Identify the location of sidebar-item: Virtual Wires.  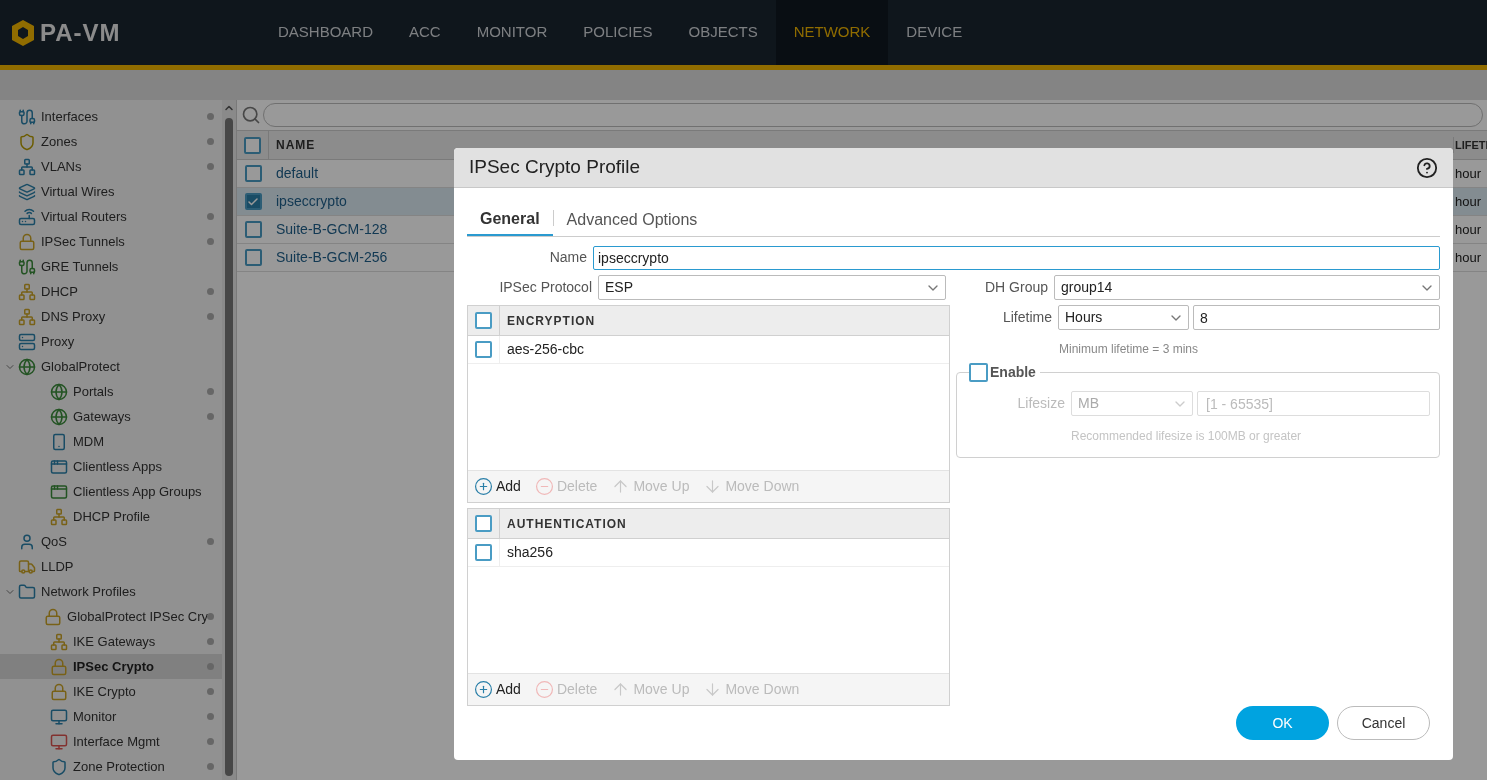
(111, 191).